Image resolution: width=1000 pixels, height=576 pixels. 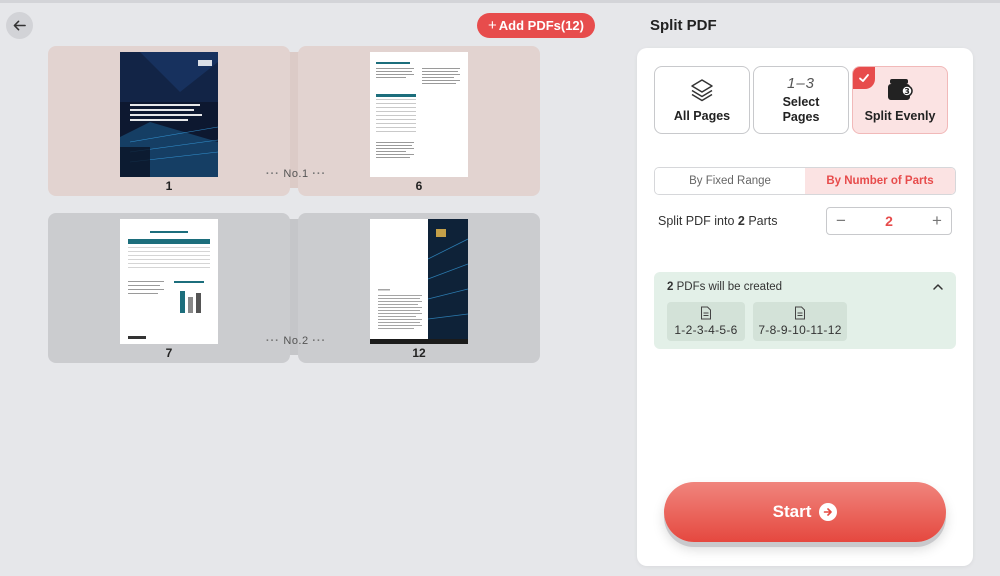 I want to click on back-button, so click(x=19, y=25).